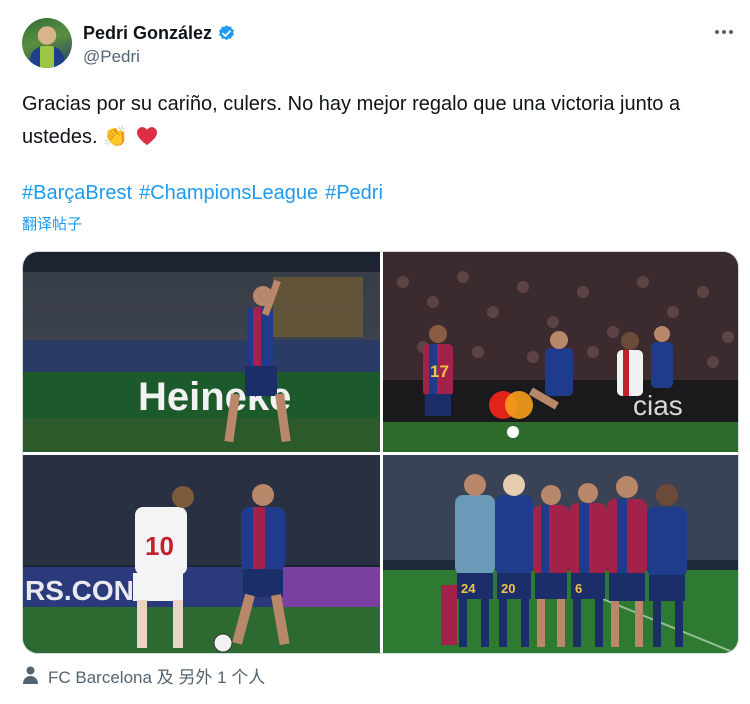 The height and width of the screenshot is (704, 750). I want to click on hashtag-championsleague: #ChampionsLeague, so click(228, 193).